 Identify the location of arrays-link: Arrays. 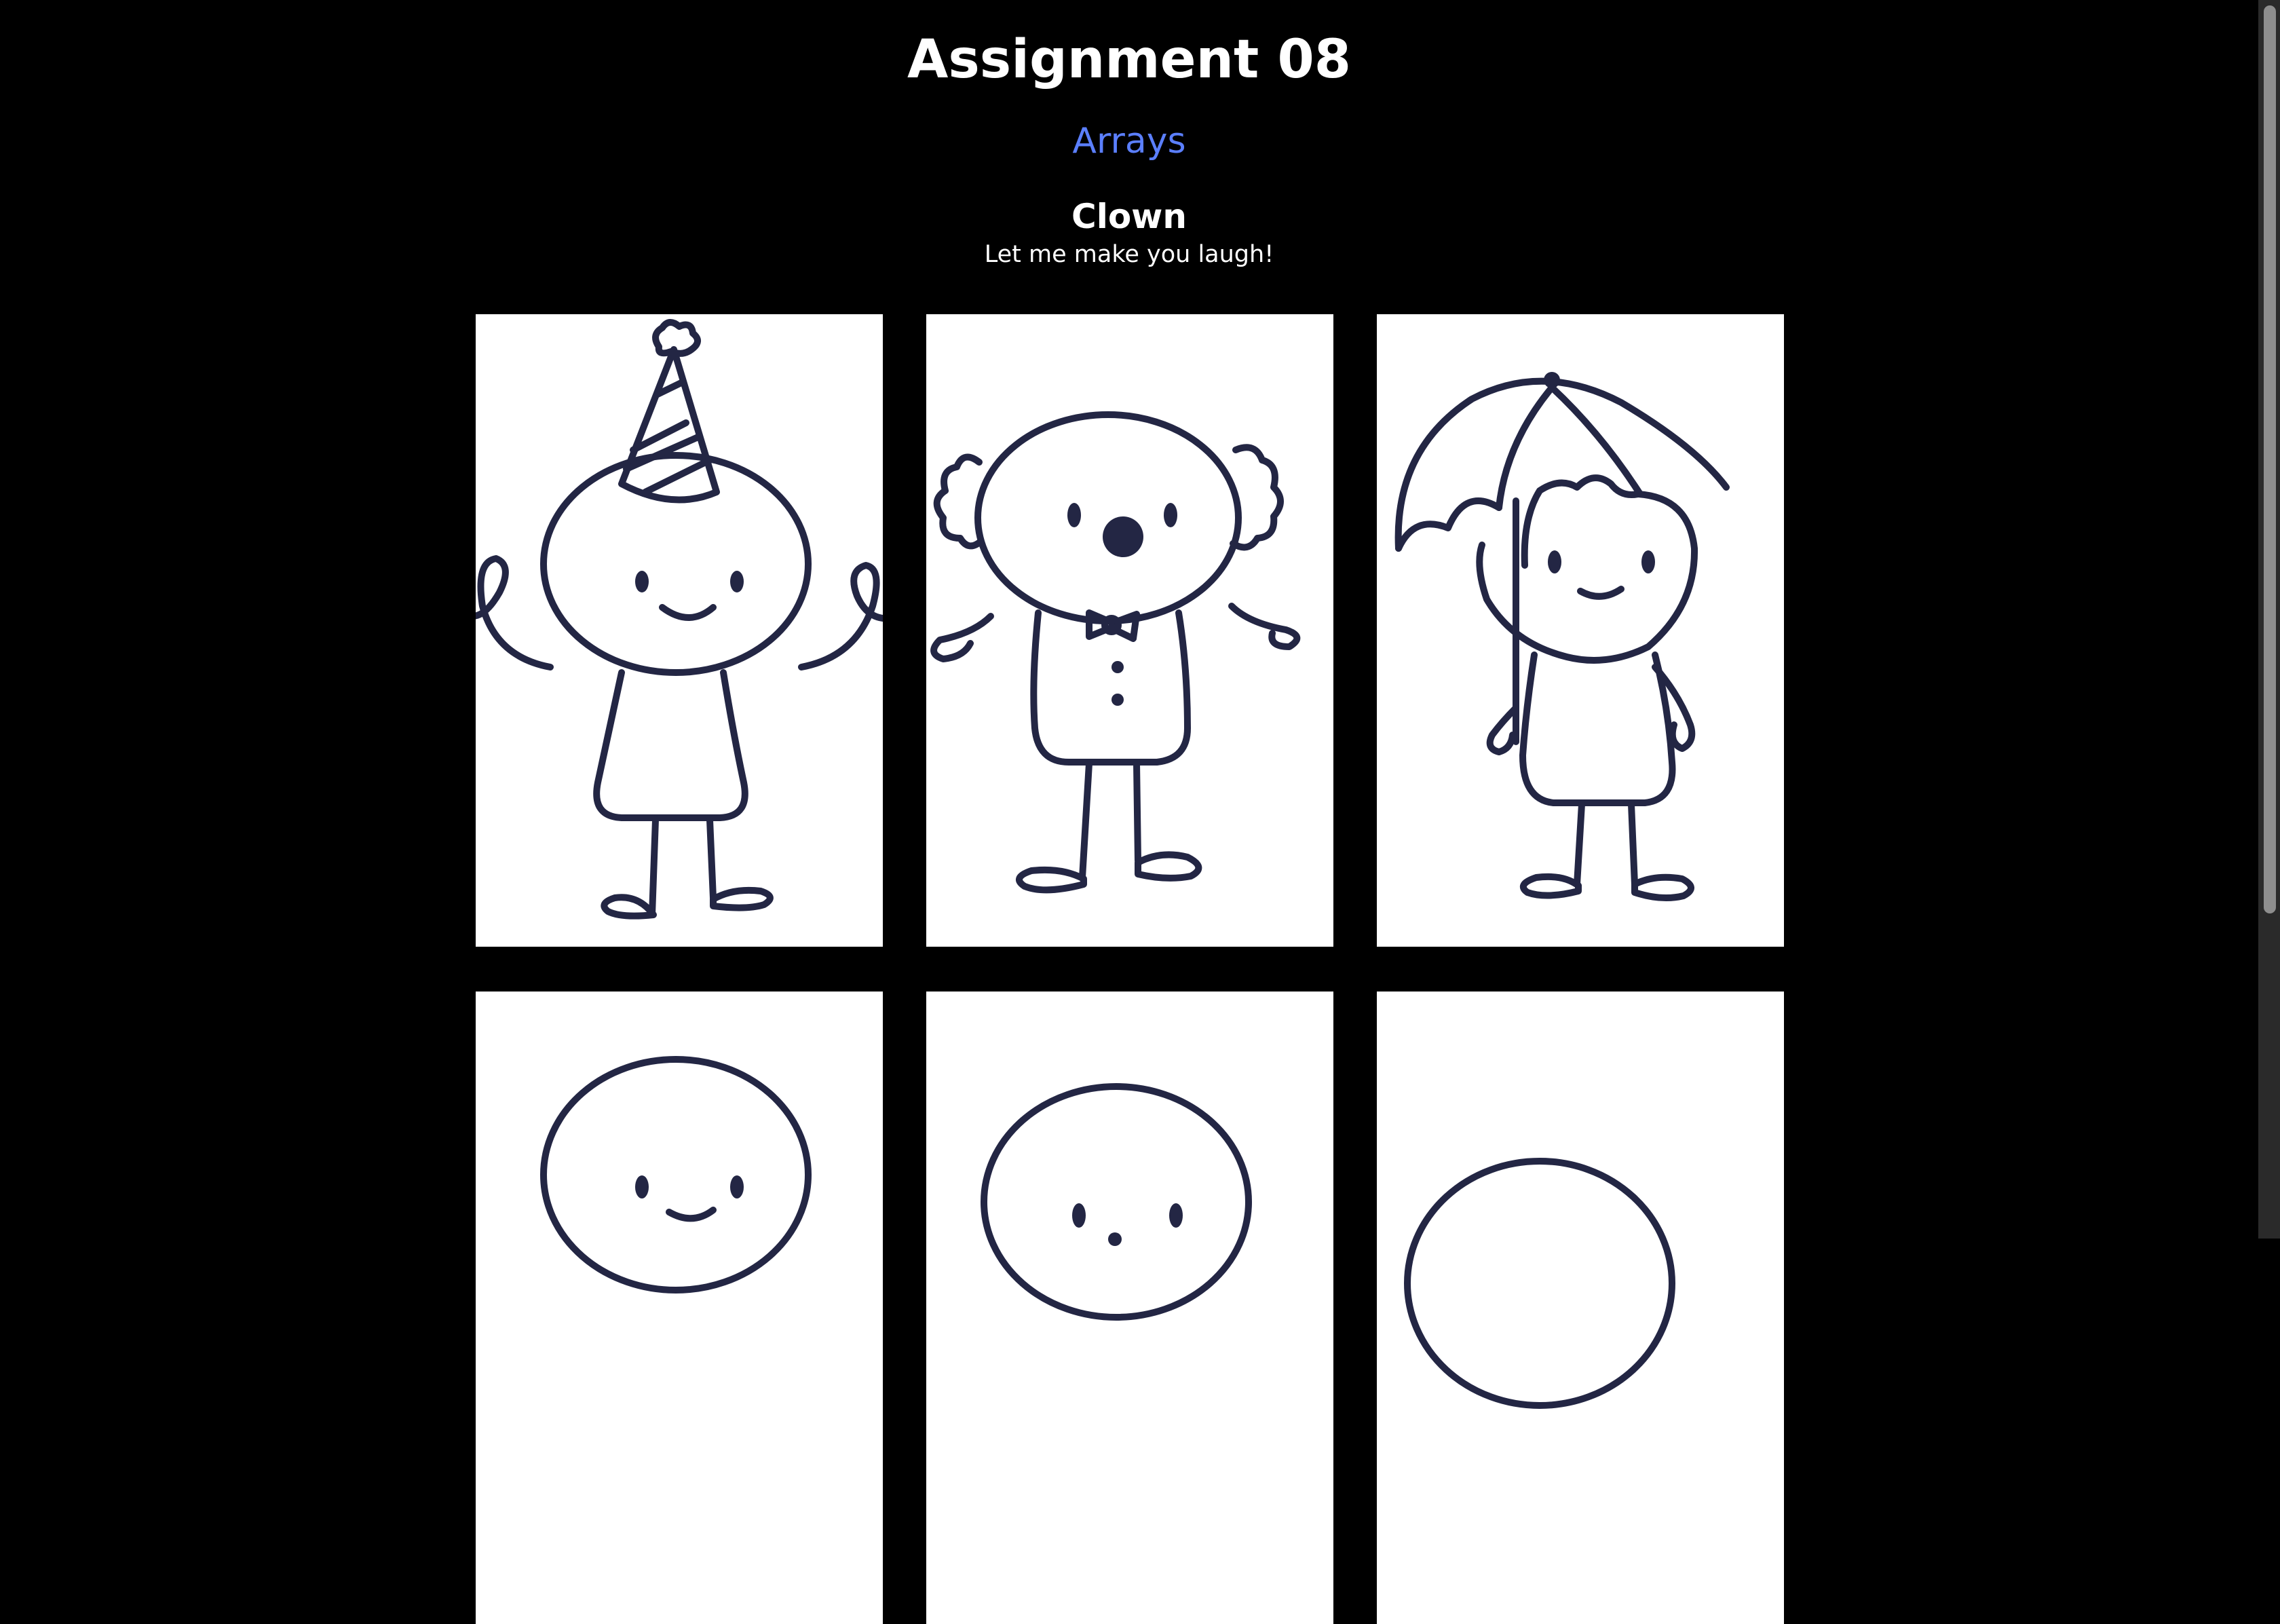
(1128, 141).